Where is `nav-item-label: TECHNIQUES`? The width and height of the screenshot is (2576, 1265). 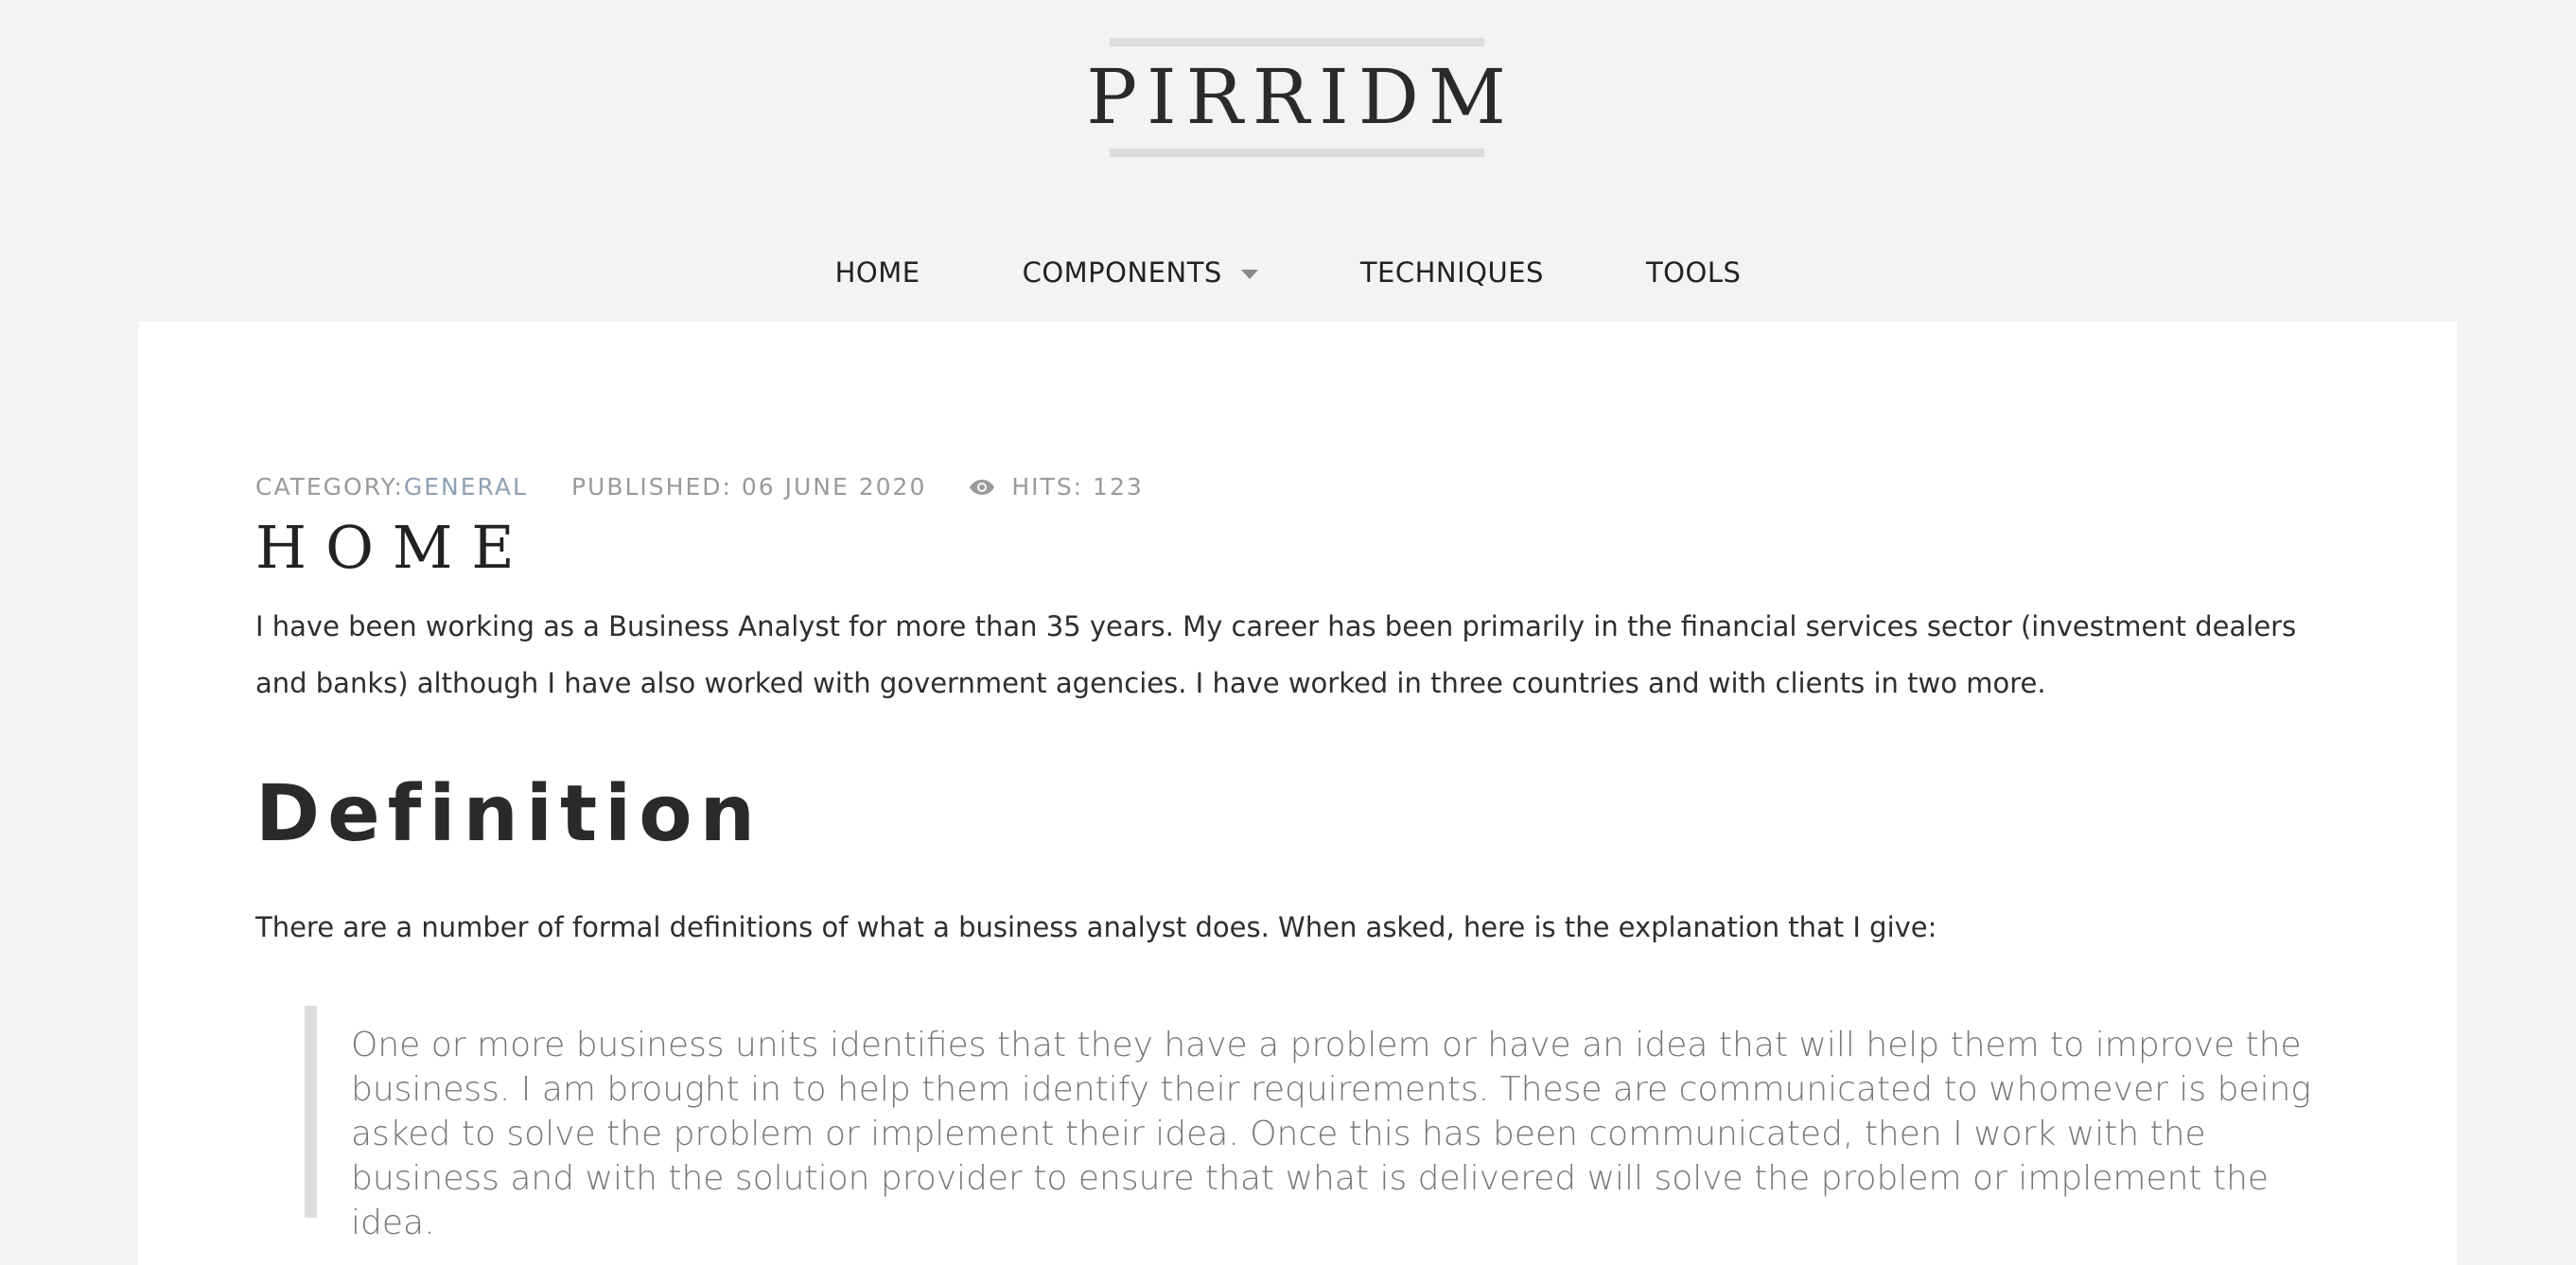 nav-item-label: TECHNIQUES is located at coordinates (1452, 272).